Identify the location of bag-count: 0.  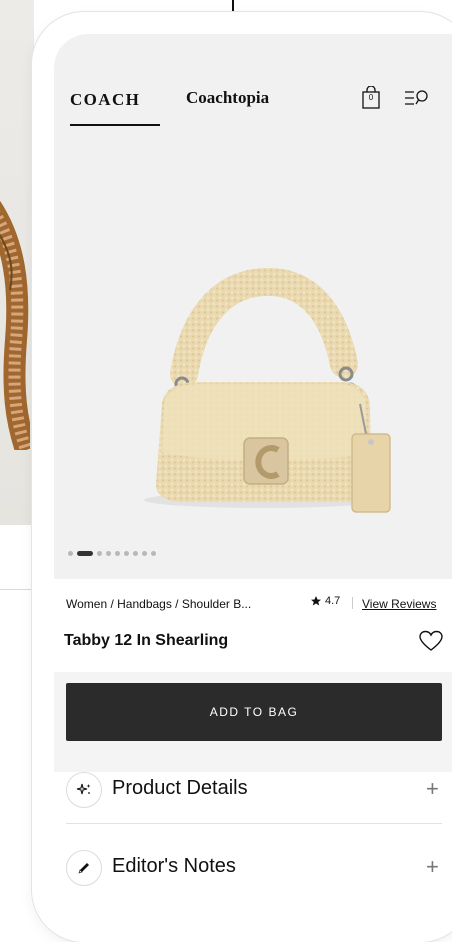
(371, 97).